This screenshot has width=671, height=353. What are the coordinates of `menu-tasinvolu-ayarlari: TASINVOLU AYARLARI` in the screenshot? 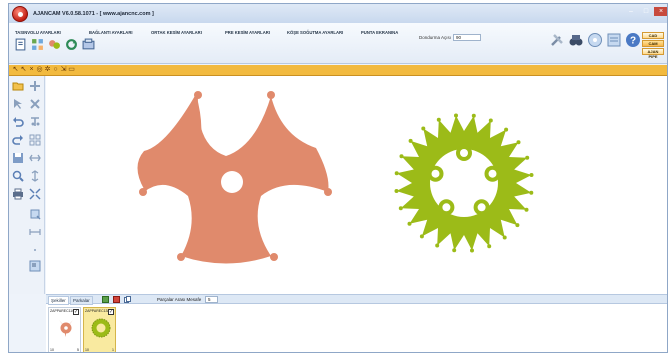 It's located at (38, 32).